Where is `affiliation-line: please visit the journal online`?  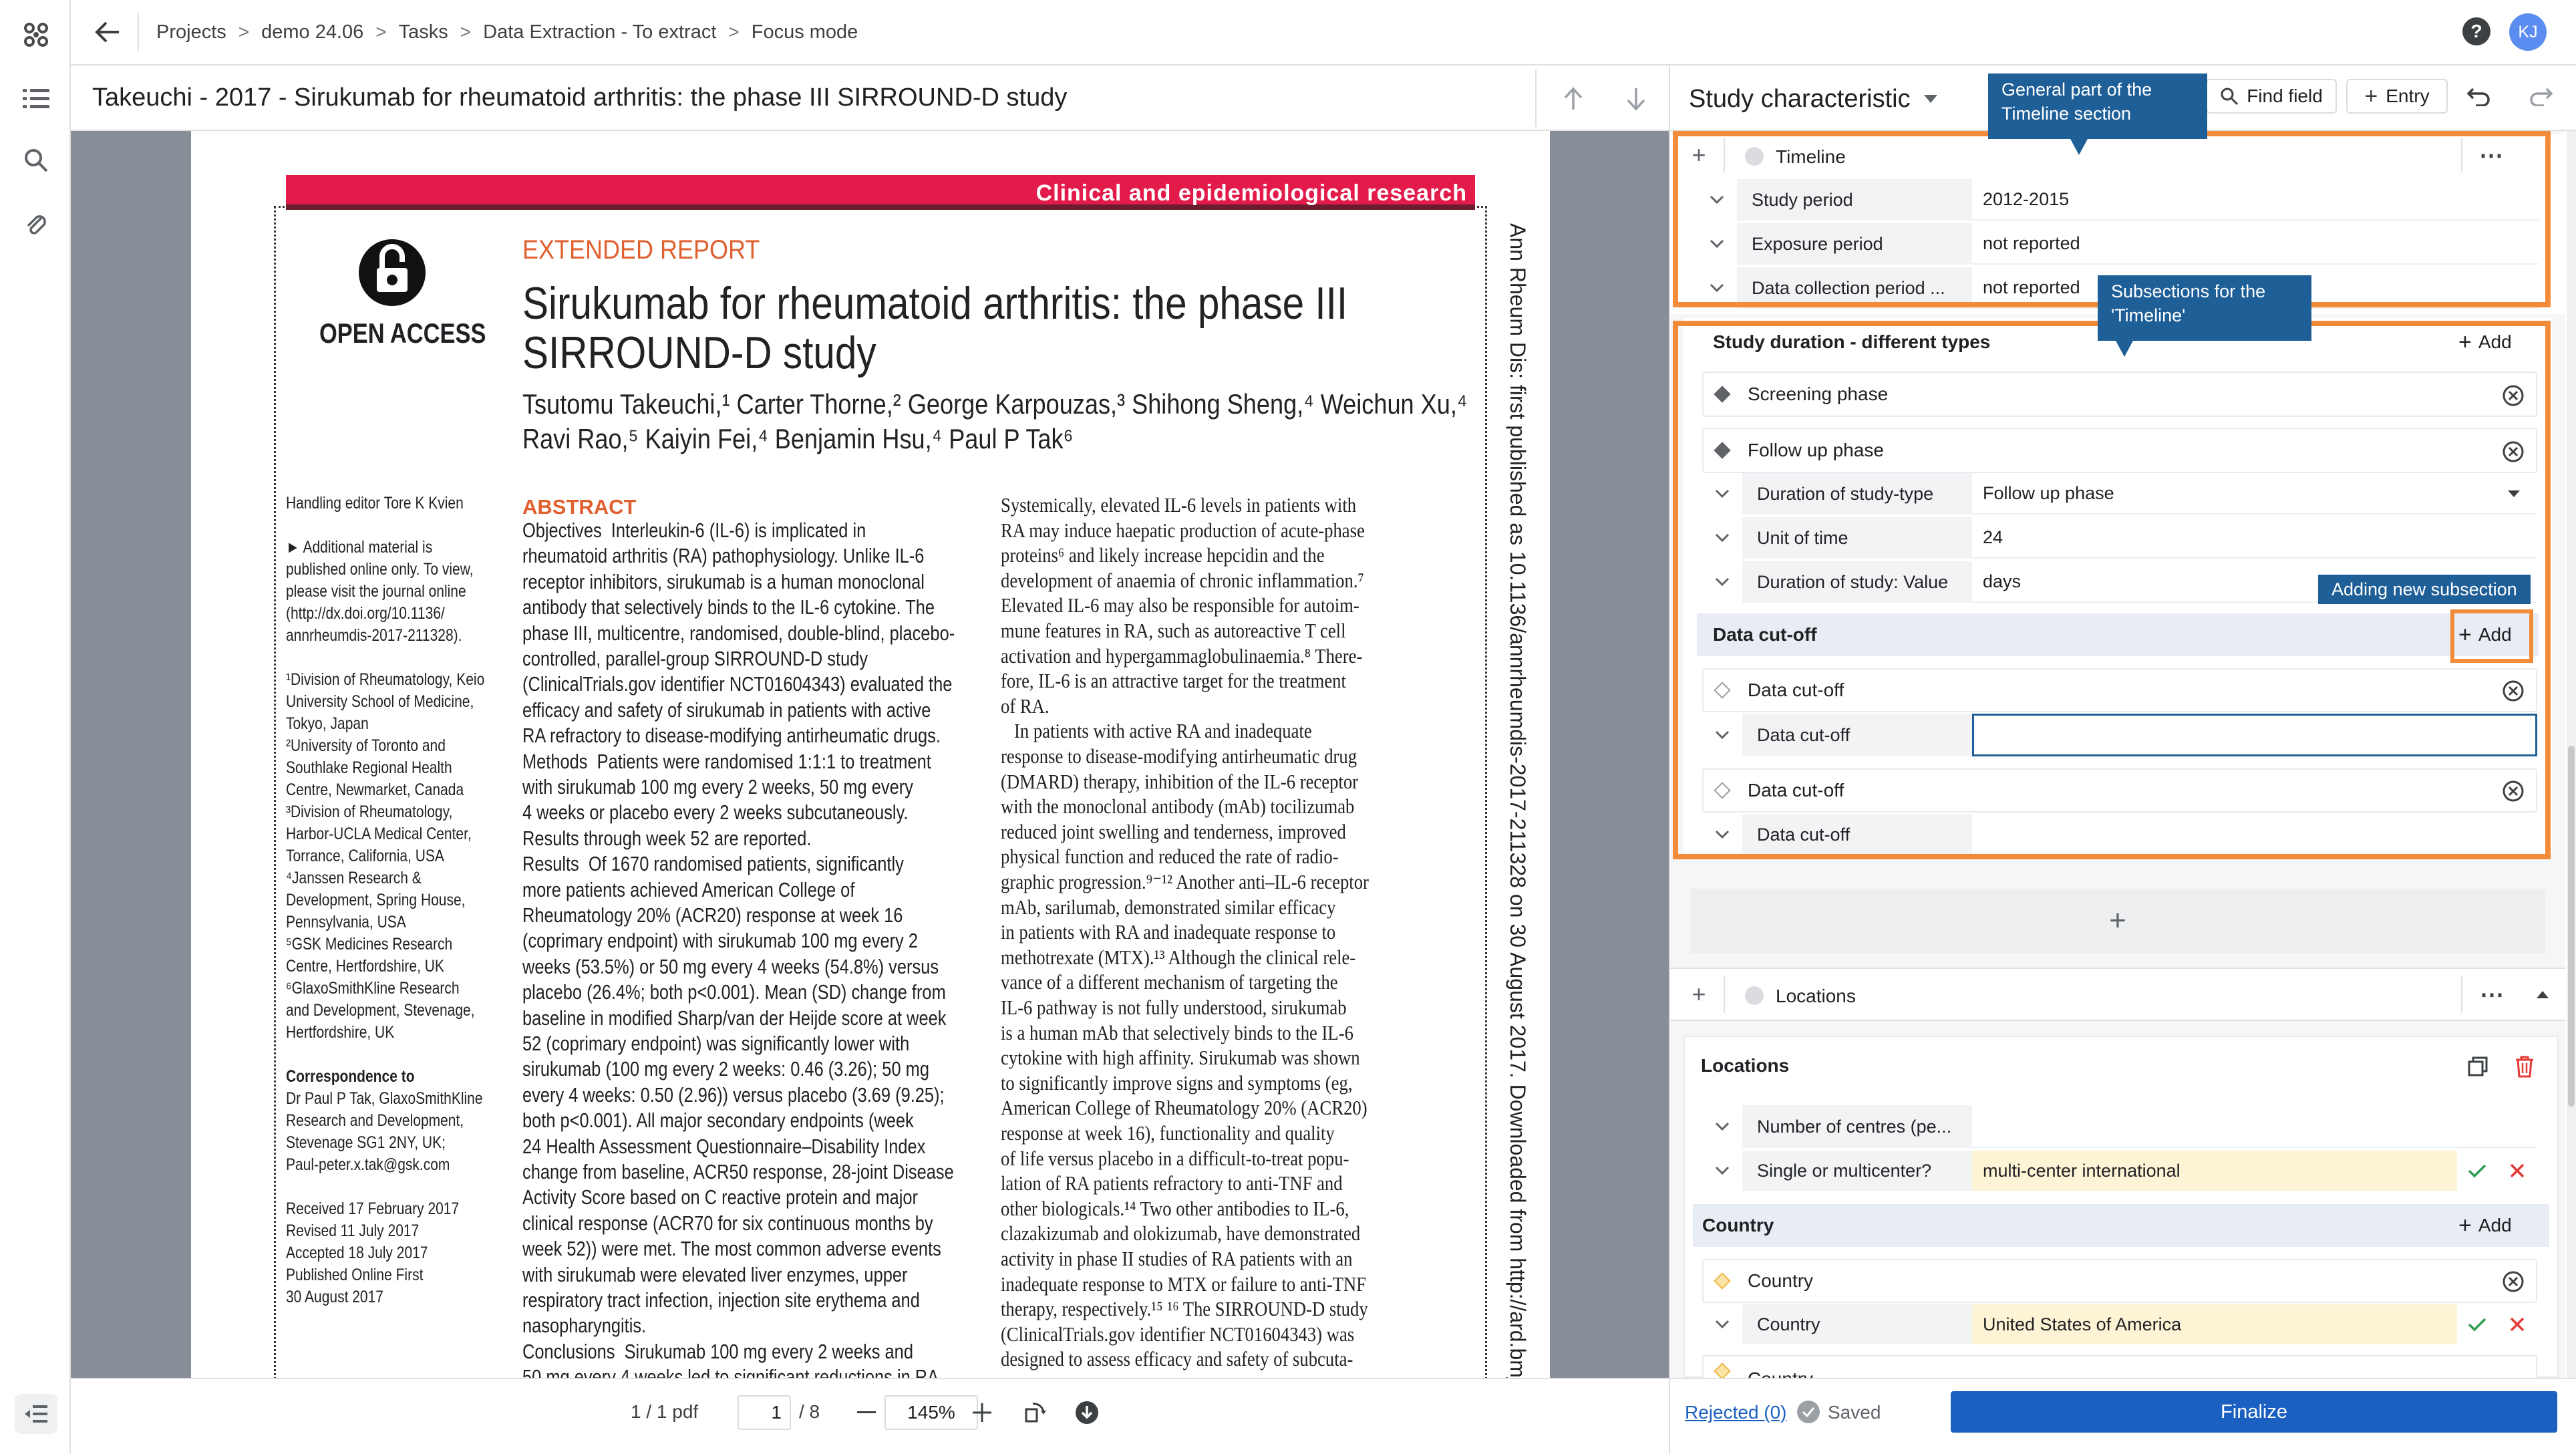 affiliation-line: please visit the journal online is located at coordinates (376, 591).